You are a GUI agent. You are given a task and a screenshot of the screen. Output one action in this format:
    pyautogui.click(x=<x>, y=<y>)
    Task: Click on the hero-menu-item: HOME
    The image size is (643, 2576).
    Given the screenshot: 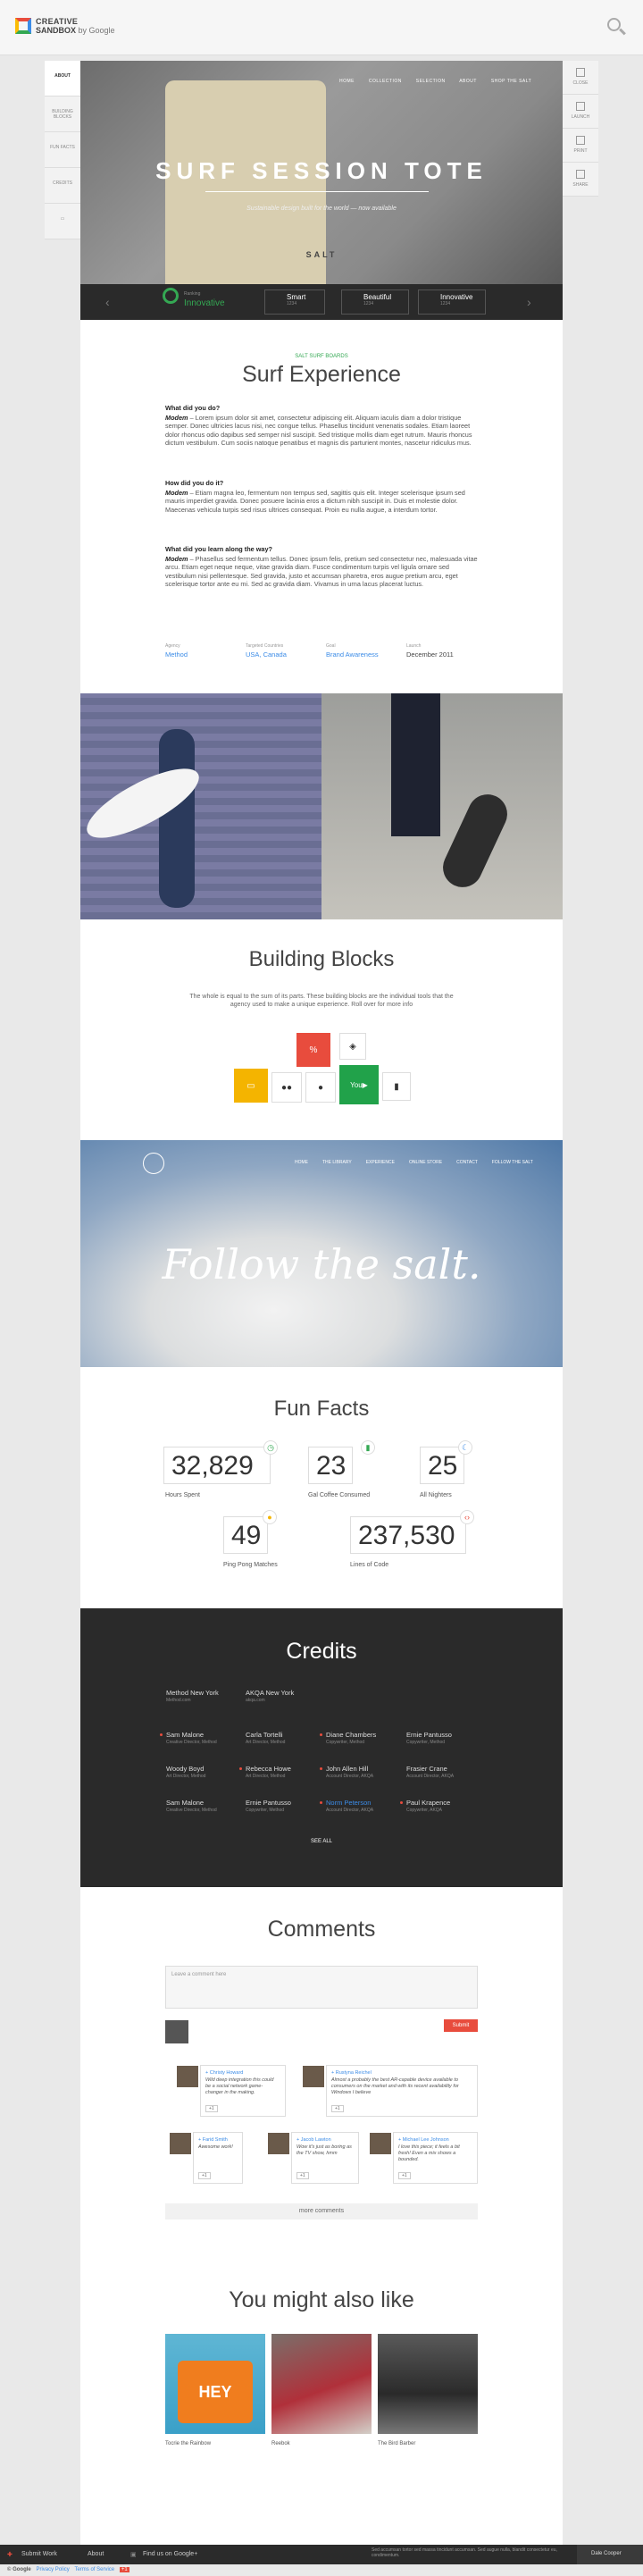 What is the action you would take?
    pyautogui.click(x=347, y=81)
    